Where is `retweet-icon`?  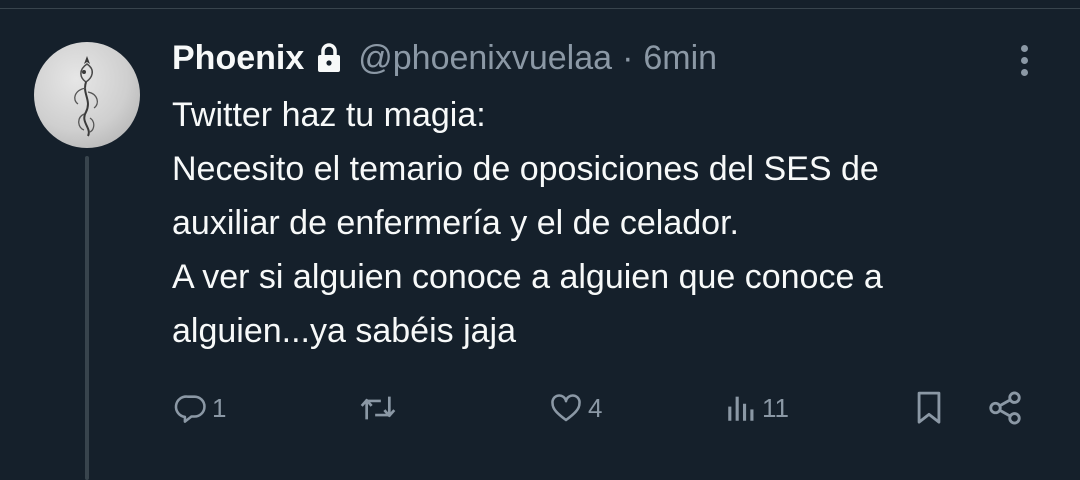 retweet-icon is located at coordinates (378, 408).